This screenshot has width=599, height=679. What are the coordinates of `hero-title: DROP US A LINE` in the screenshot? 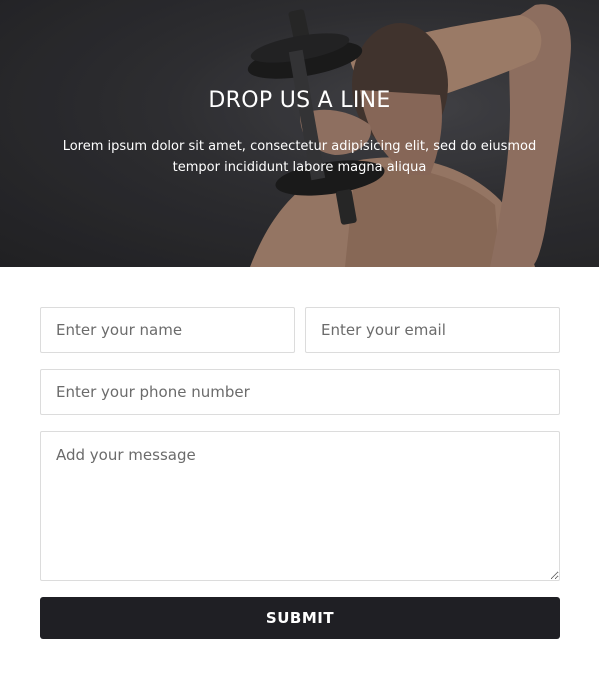 It's located at (299, 100).